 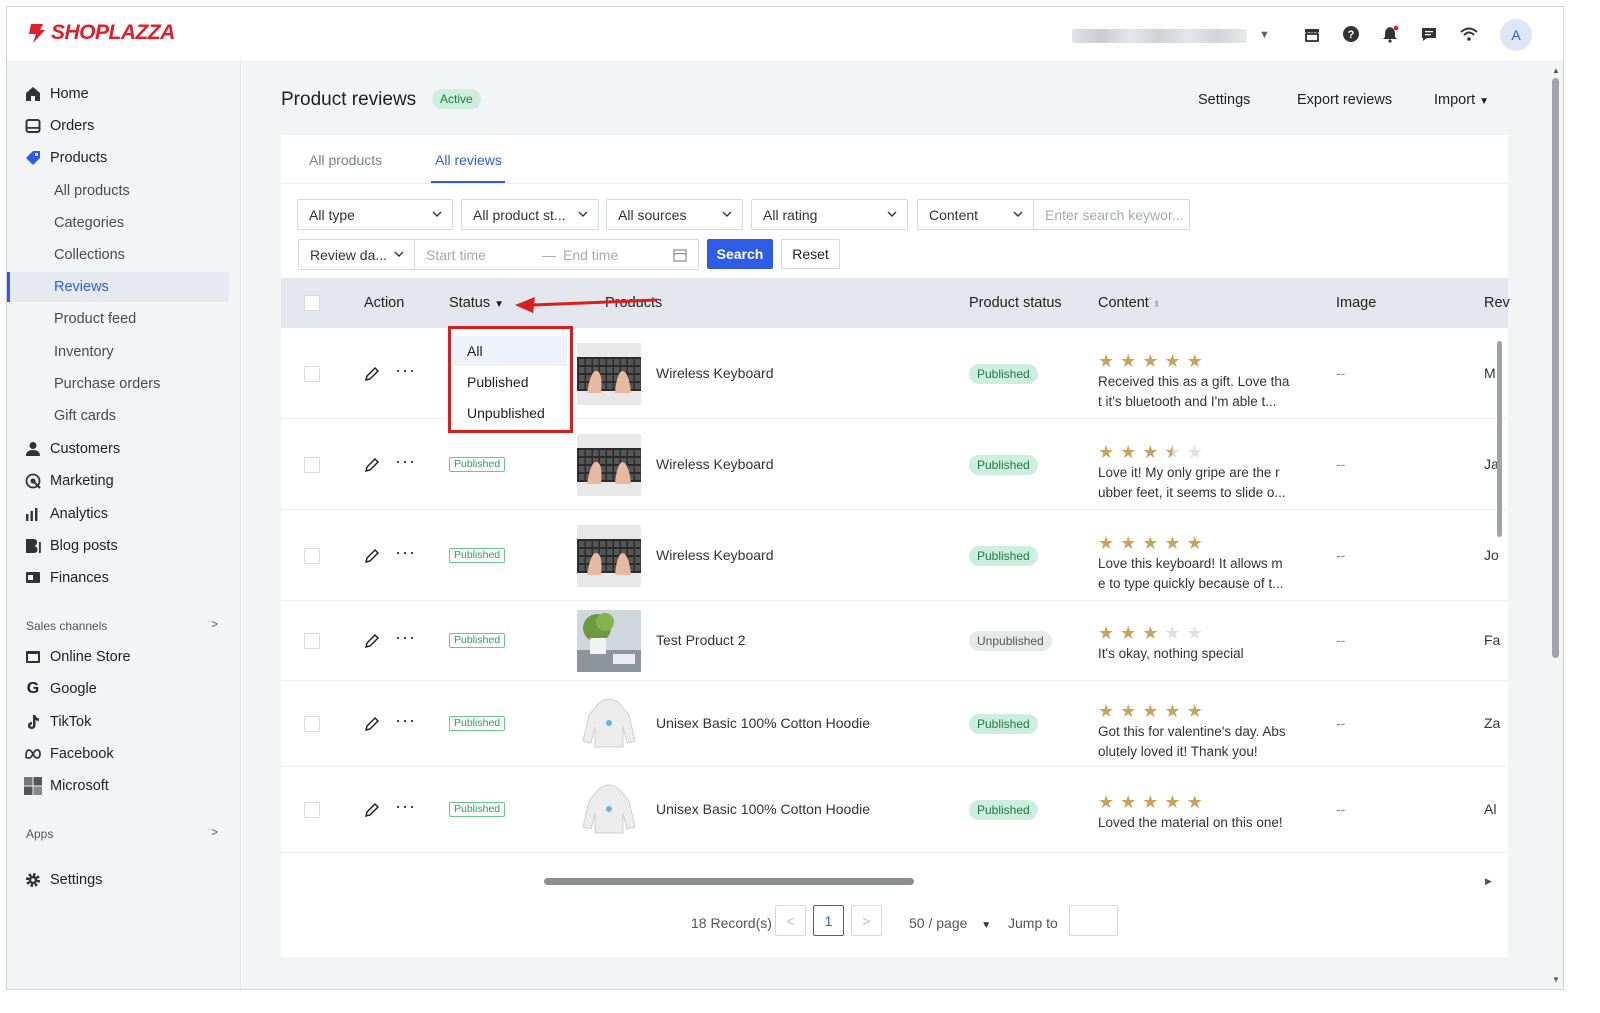 I want to click on col-status: Status ▼, so click(x=476, y=303).